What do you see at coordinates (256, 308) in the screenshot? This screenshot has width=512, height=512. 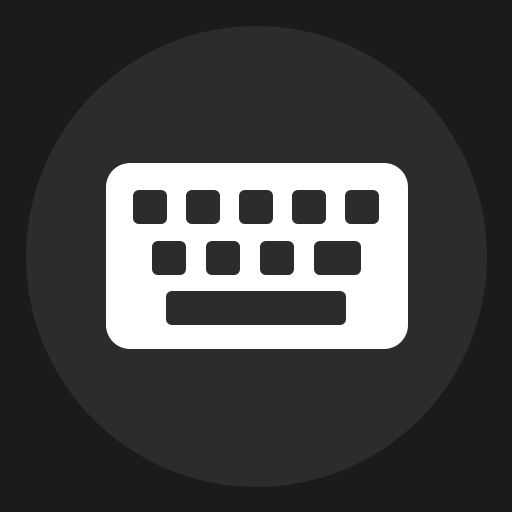 I see `space-bar-key` at bounding box center [256, 308].